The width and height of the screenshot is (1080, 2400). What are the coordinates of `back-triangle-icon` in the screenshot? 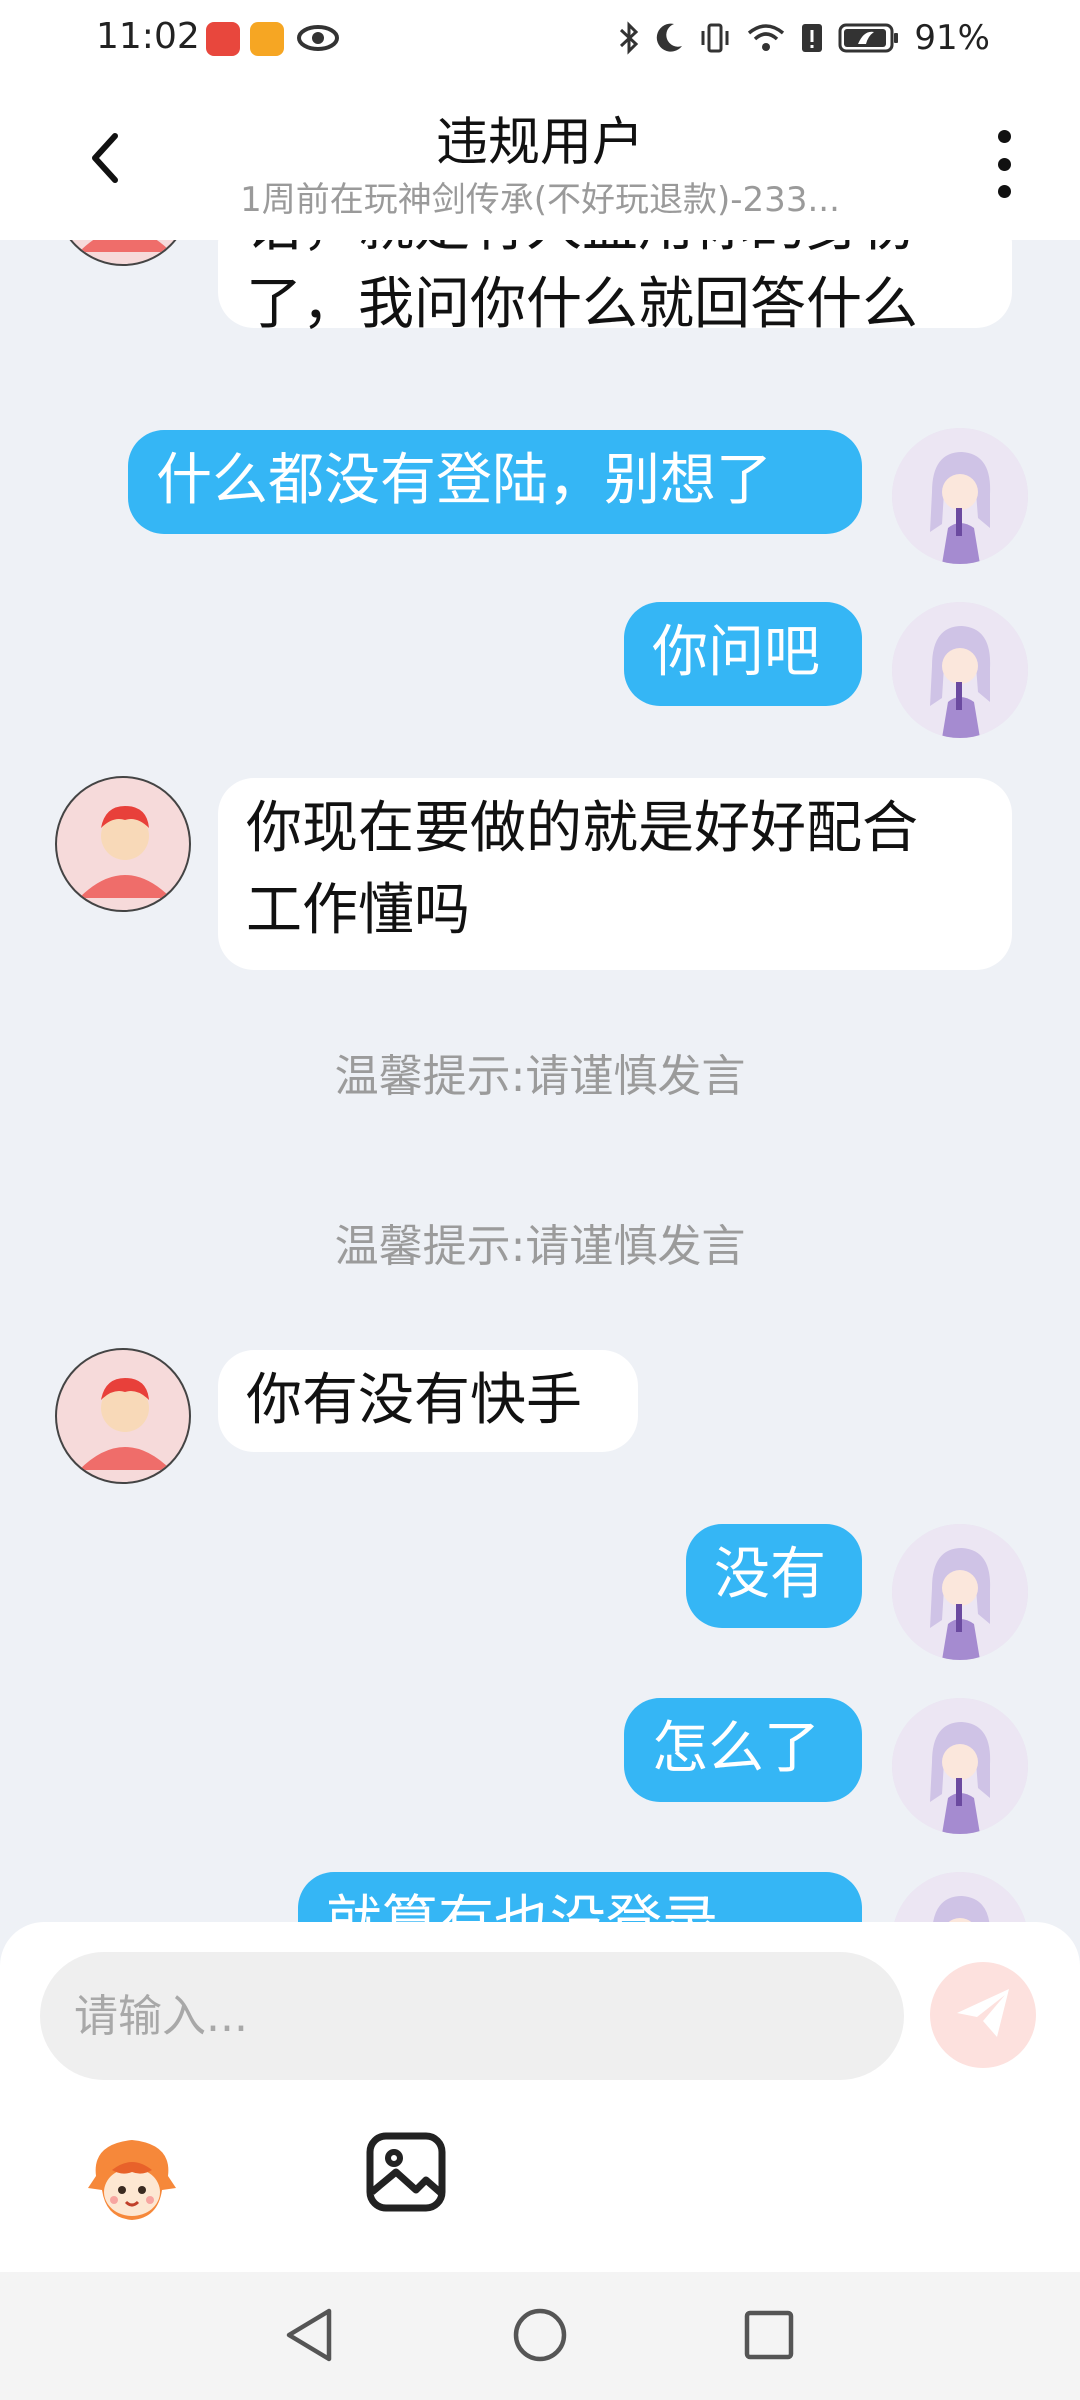 It's located at (309, 2337).